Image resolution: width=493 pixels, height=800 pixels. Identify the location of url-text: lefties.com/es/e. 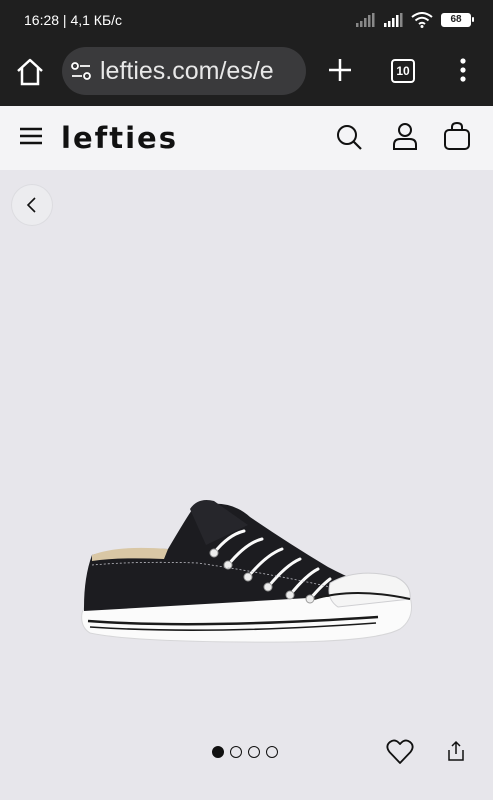
(187, 71).